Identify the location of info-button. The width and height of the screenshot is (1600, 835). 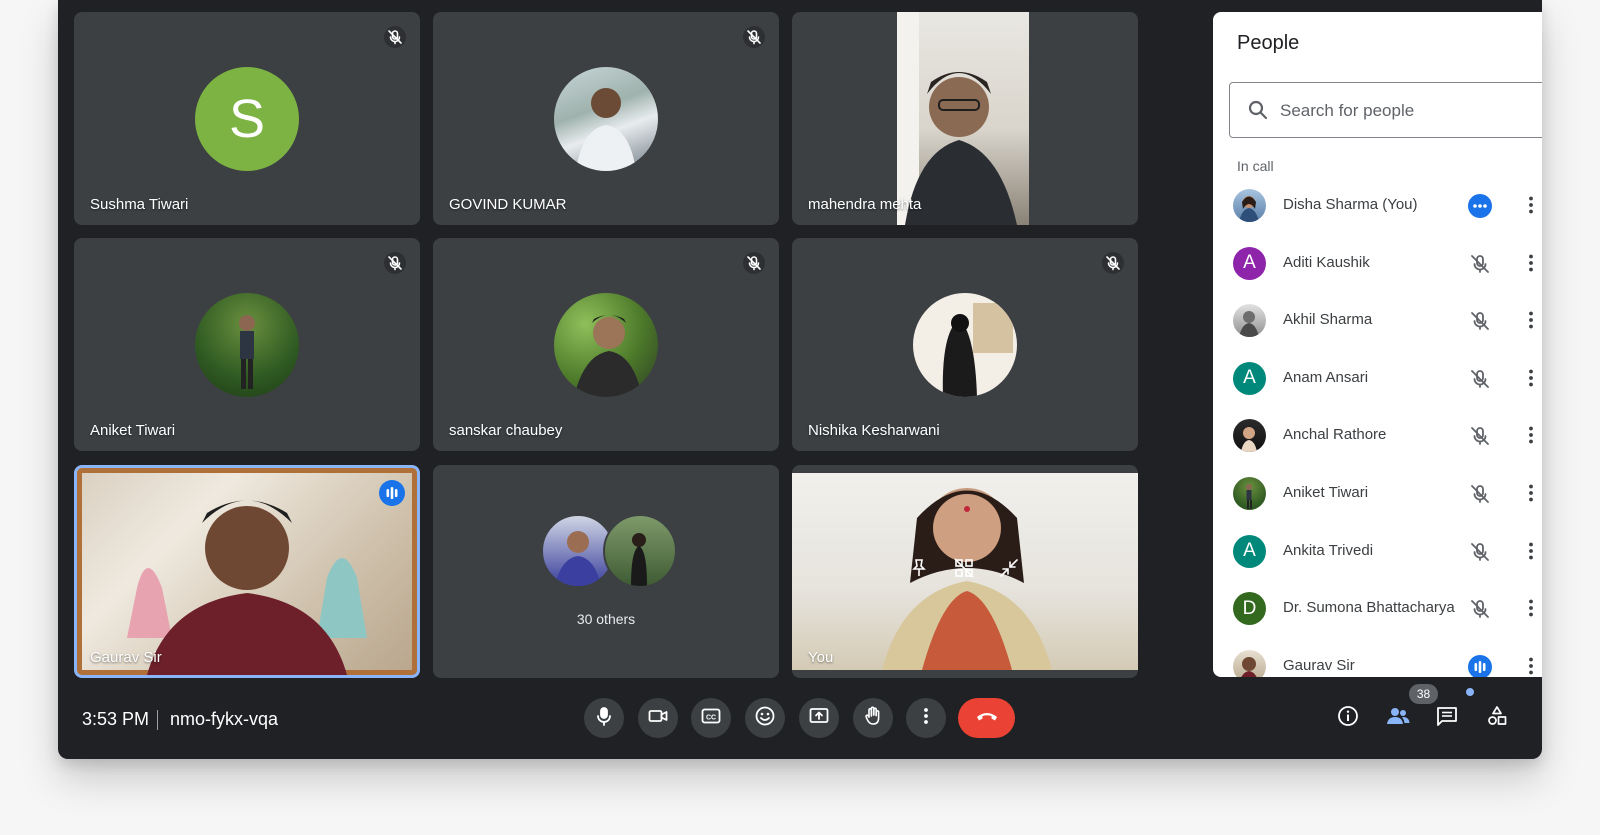
(1348, 718).